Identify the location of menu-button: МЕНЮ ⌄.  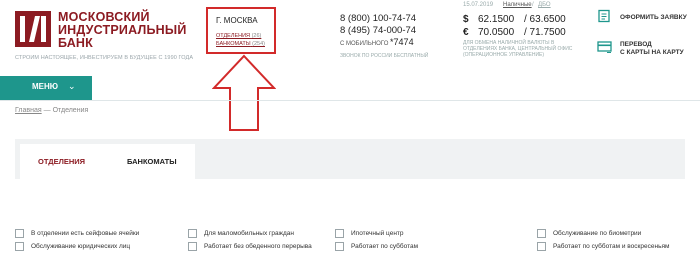
(46, 88).